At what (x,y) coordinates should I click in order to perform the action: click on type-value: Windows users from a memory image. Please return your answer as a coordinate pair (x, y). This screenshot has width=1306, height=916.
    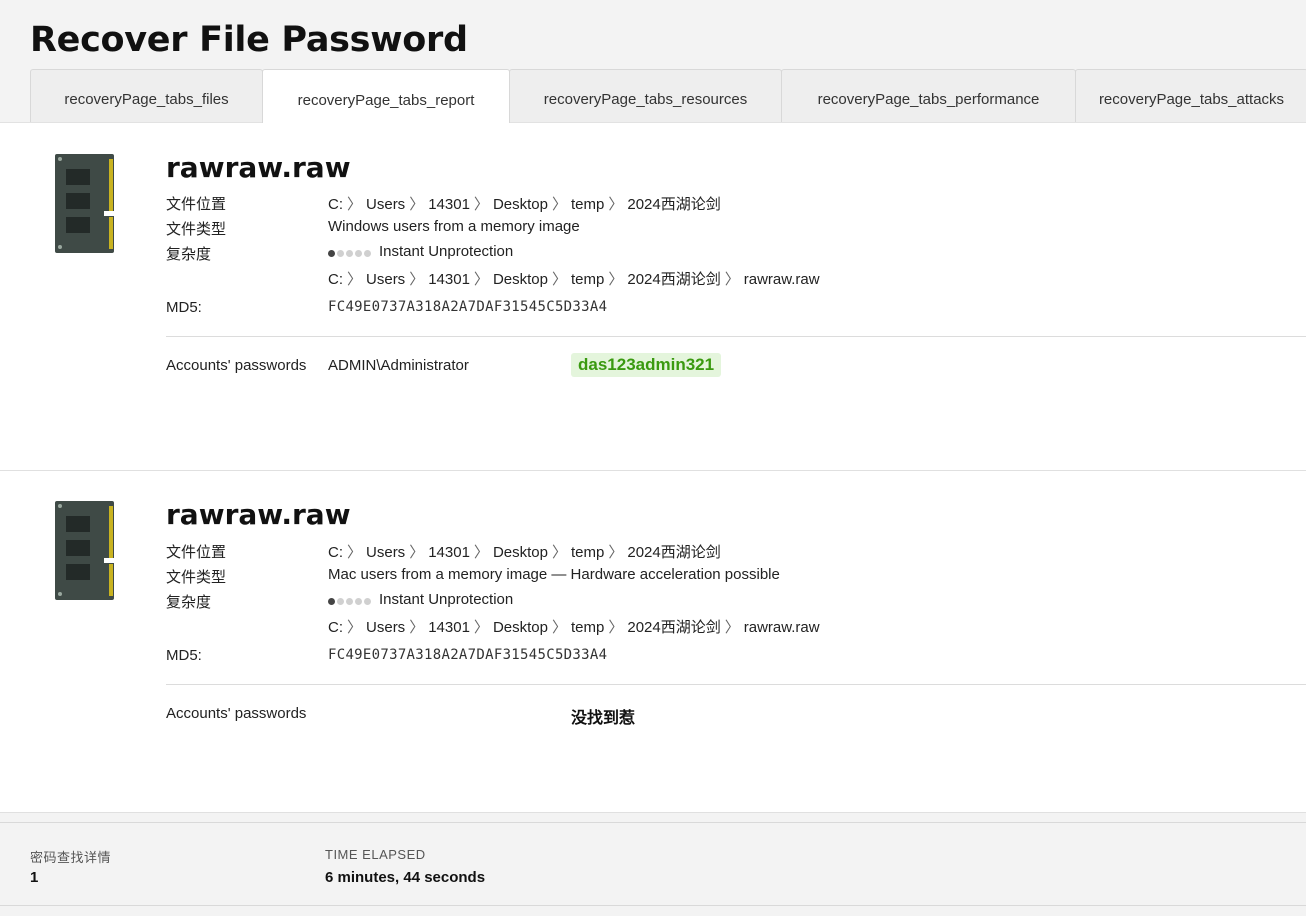
    Looking at the image, I should click on (454, 226).